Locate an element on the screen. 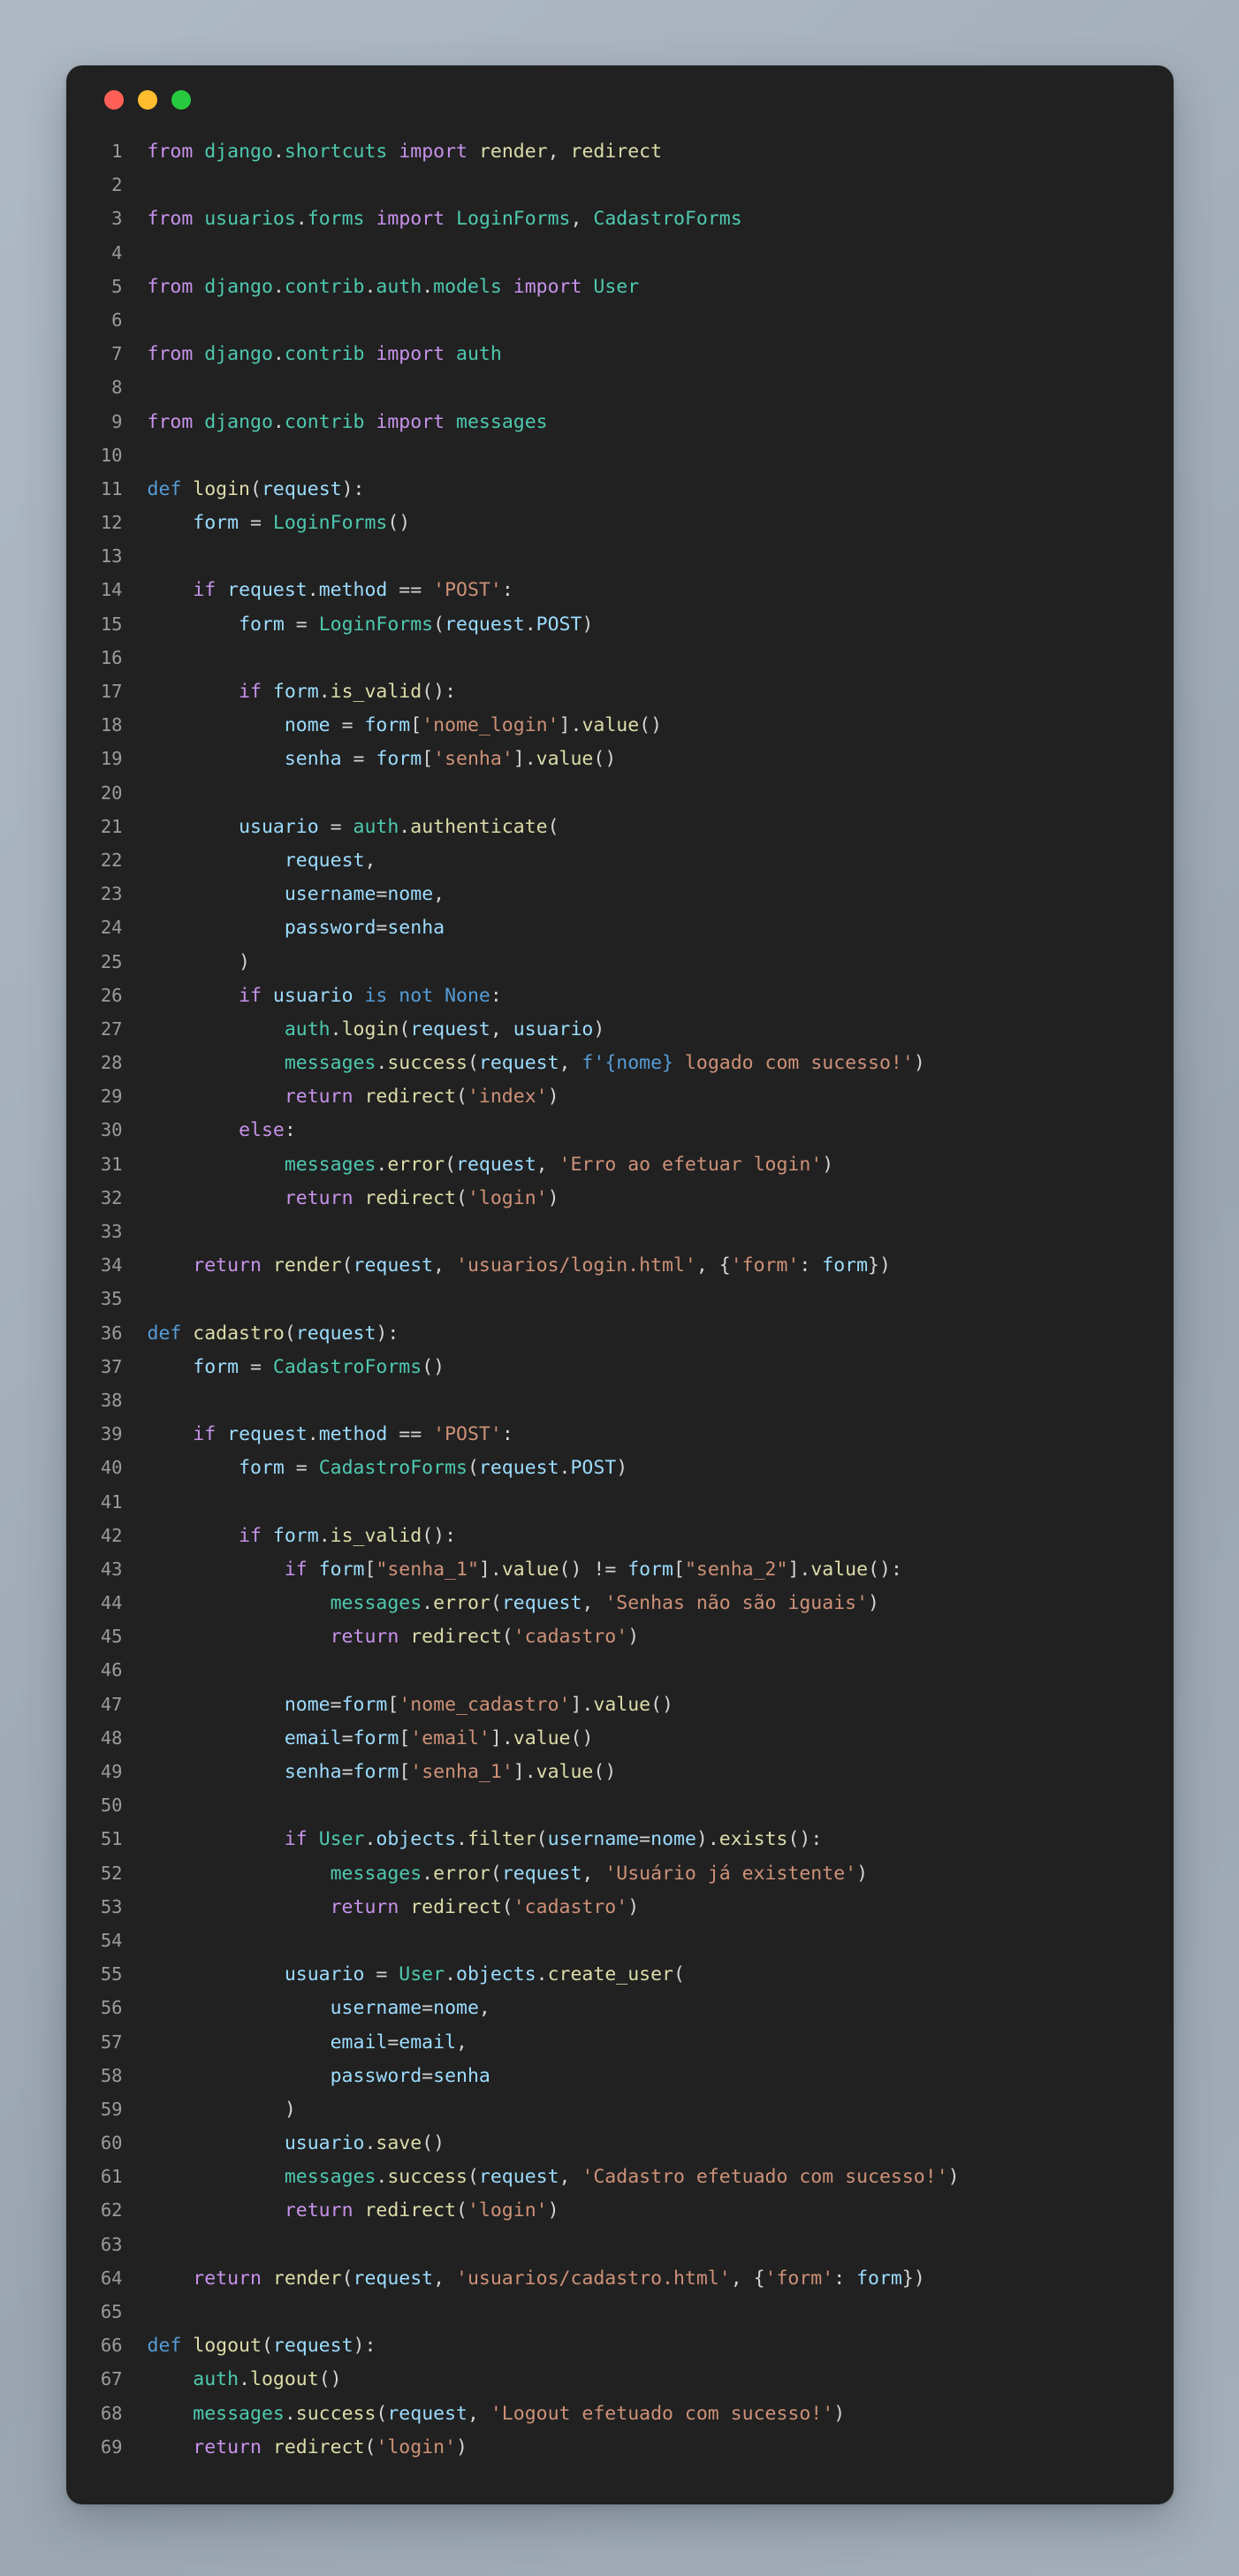  code-line: 69 return redirect('login') is located at coordinates (604, 2447).